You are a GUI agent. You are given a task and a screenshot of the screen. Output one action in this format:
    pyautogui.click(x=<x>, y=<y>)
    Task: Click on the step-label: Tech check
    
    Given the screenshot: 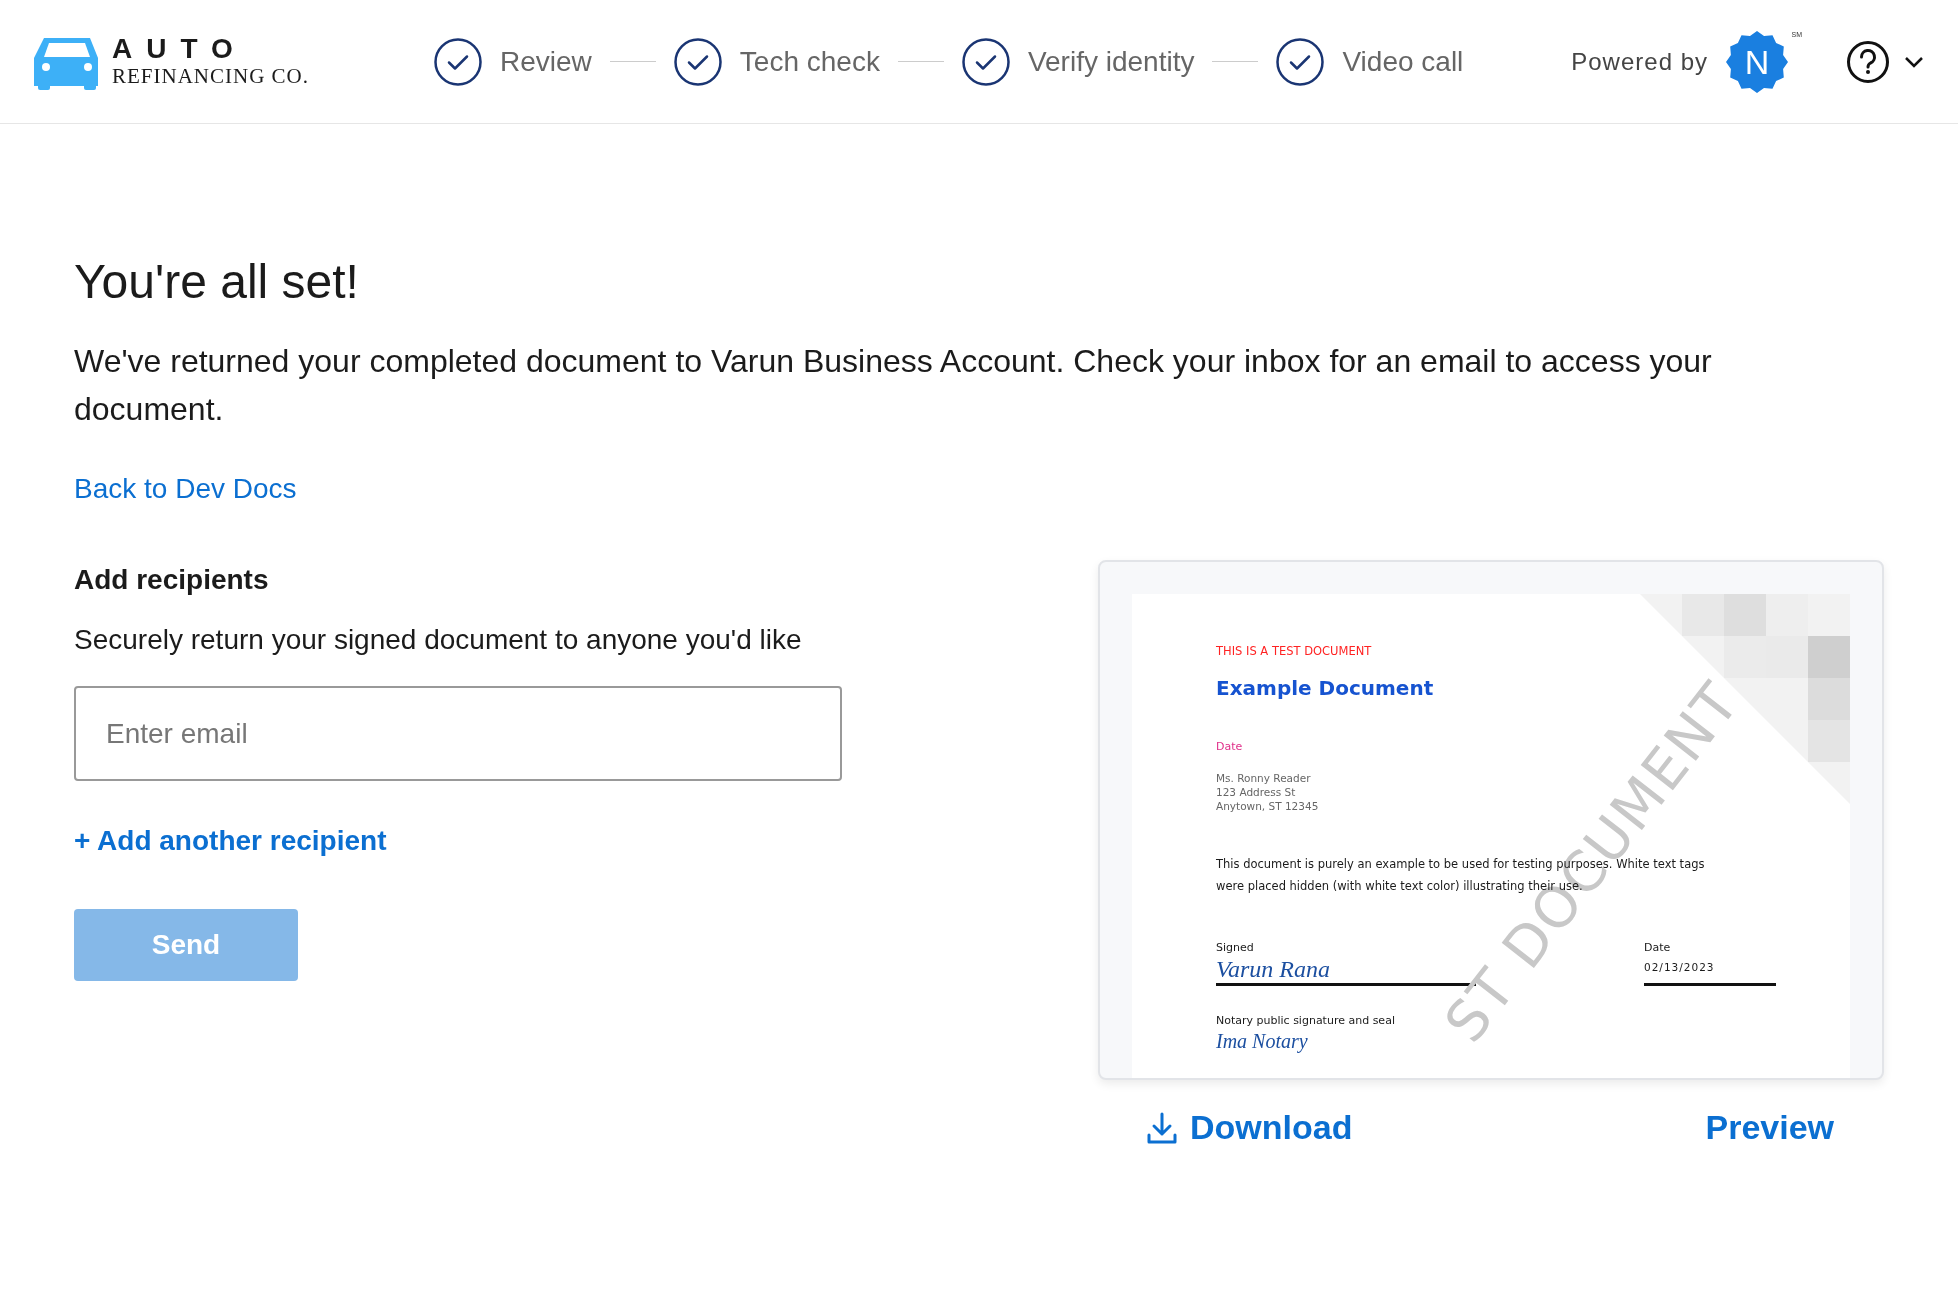 What is the action you would take?
    pyautogui.click(x=809, y=61)
    